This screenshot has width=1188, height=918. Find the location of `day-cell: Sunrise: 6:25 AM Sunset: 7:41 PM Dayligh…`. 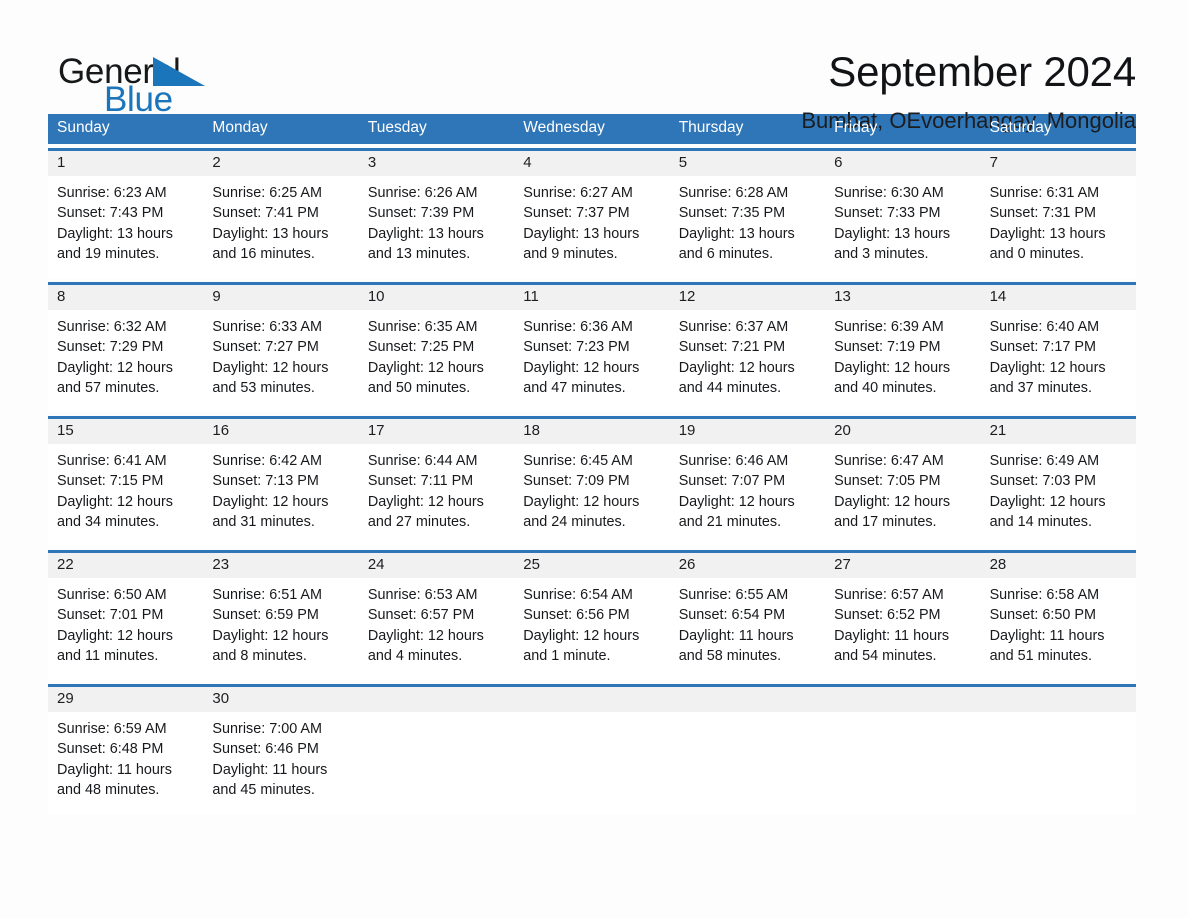

day-cell: Sunrise: 6:25 AM Sunset: 7:41 PM Dayligh… is located at coordinates (280, 227).